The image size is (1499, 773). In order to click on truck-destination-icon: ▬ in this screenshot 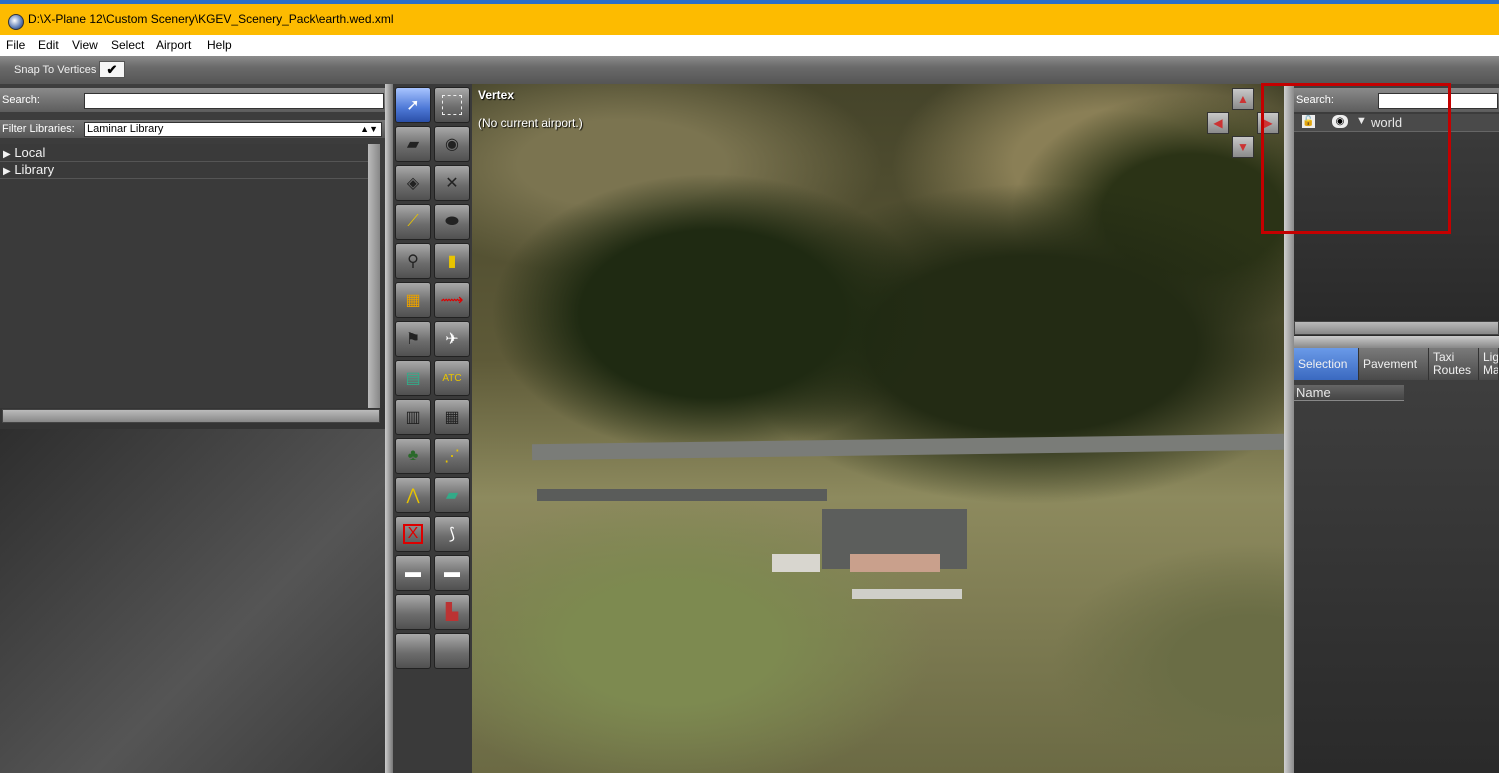, I will do `click(452, 572)`.